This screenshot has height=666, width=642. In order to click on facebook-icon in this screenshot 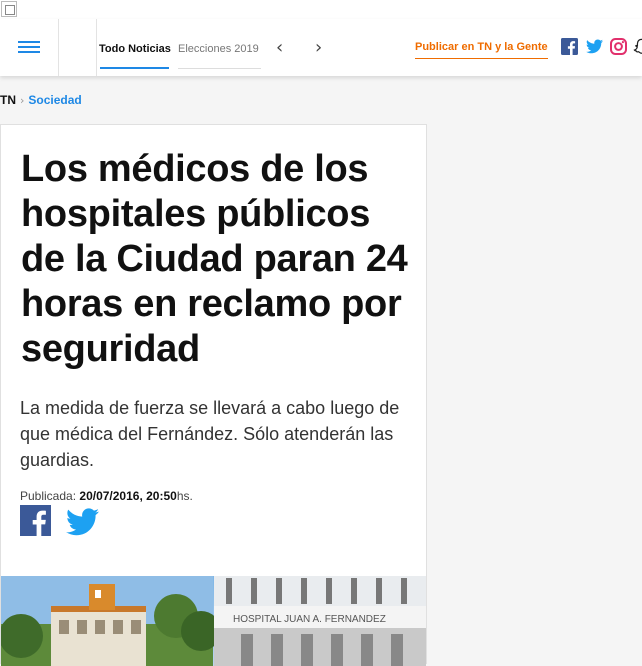, I will do `click(569, 46)`.